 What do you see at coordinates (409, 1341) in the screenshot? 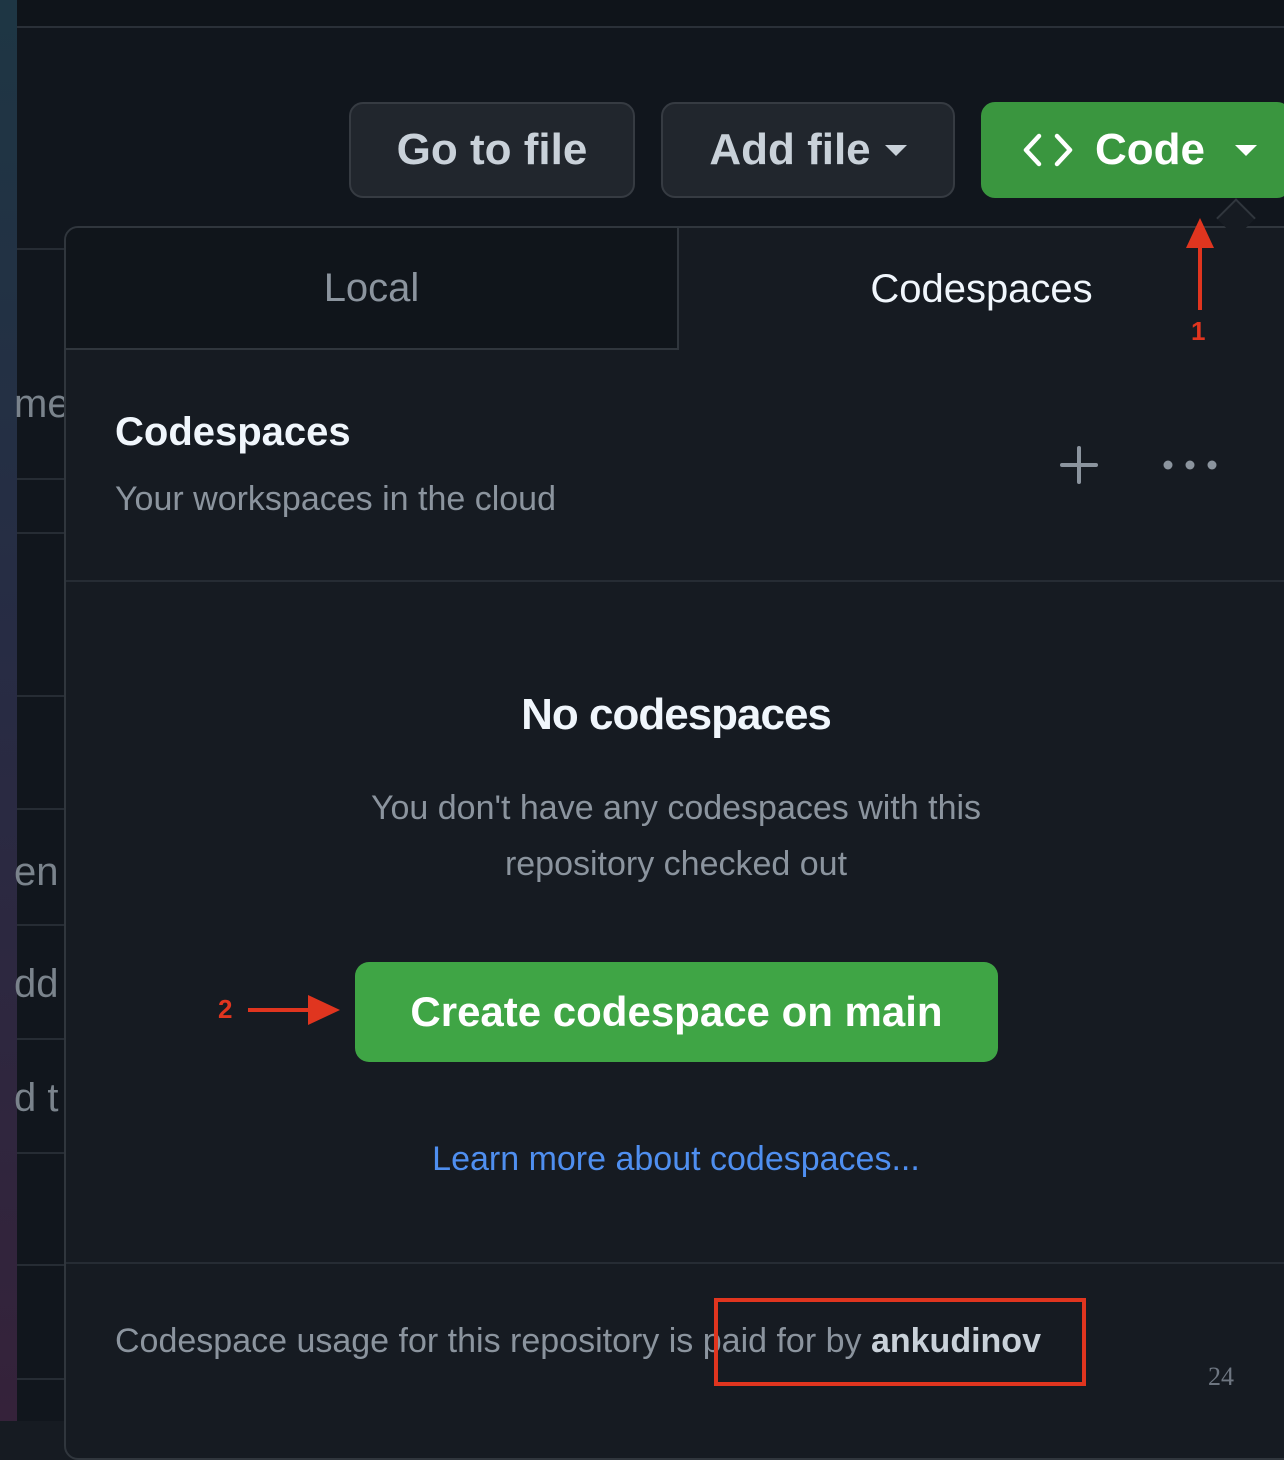
I see `billing-footer-prefix: Codespace usage for this repository is` at bounding box center [409, 1341].